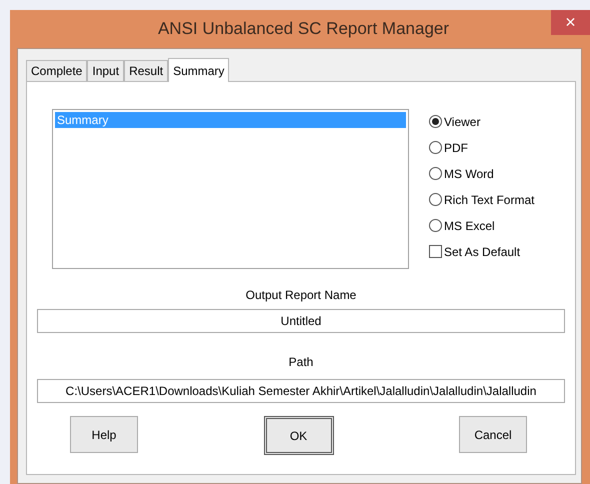 This screenshot has width=590, height=484. Describe the element at coordinates (482, 251) in the screenshot. I see `checkbox-label: Set As Default` at that location.